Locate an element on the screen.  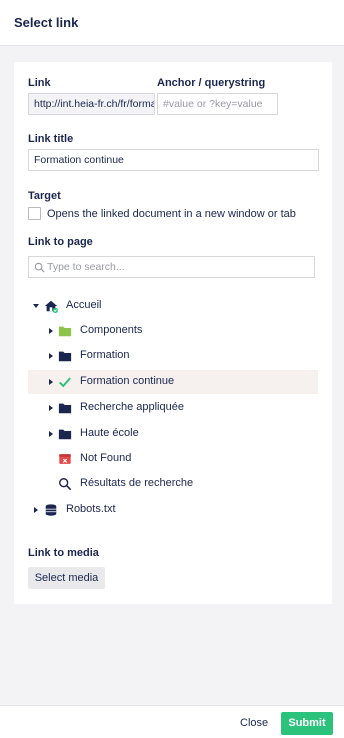
tree-item-label: Not Found is located at coordinates (106, 458).